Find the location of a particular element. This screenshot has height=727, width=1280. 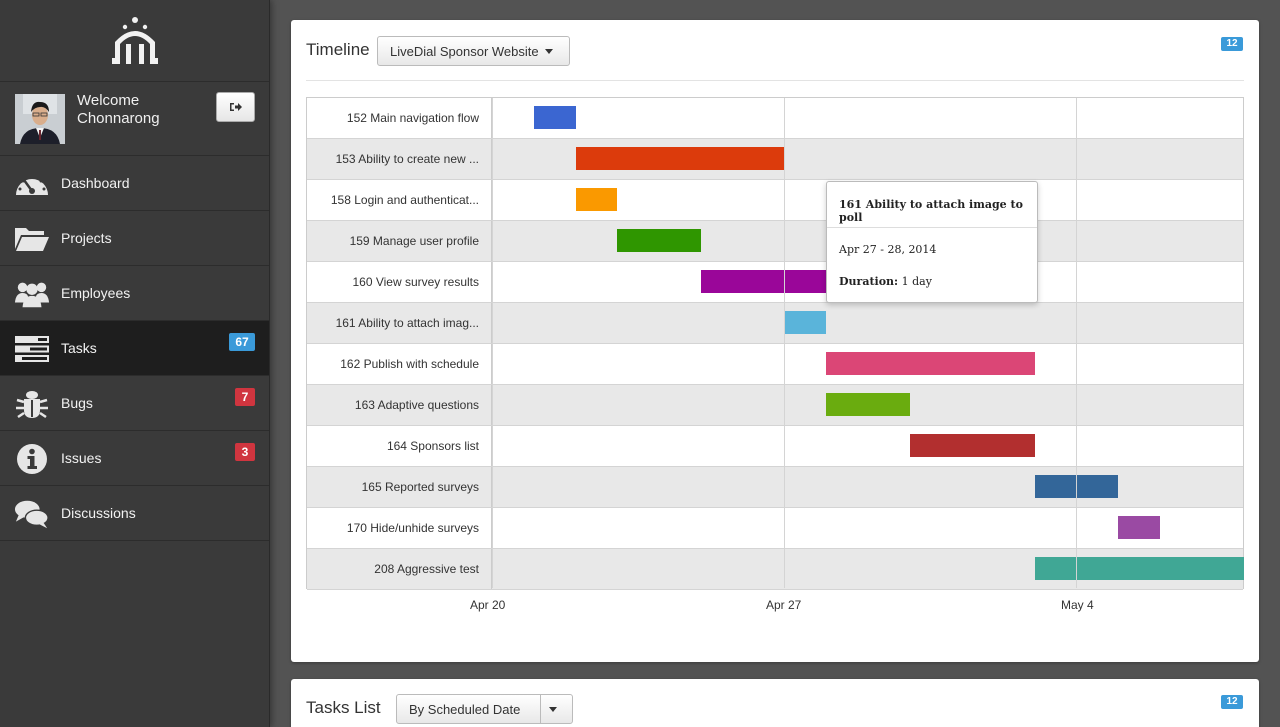

avatar is located at coordinates (40, 119).